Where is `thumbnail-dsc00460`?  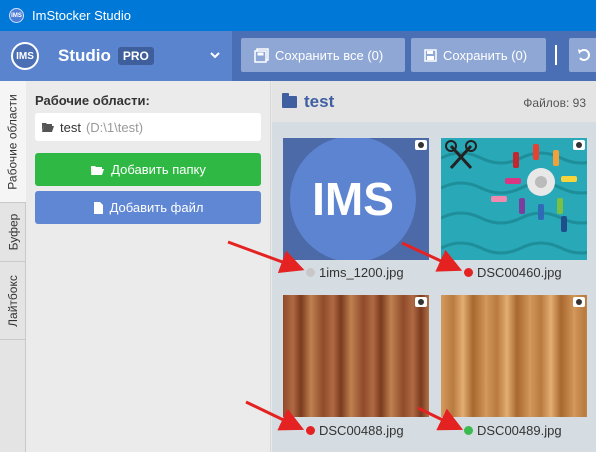
thumbnail-dsc00460 is located at coordinates (514, 199).